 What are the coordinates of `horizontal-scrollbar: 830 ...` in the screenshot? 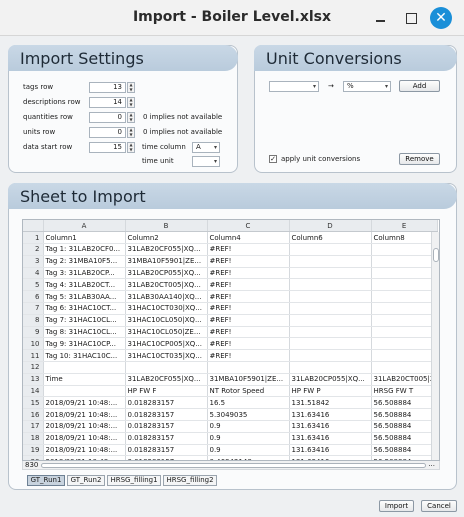 It's located at (231, 465).